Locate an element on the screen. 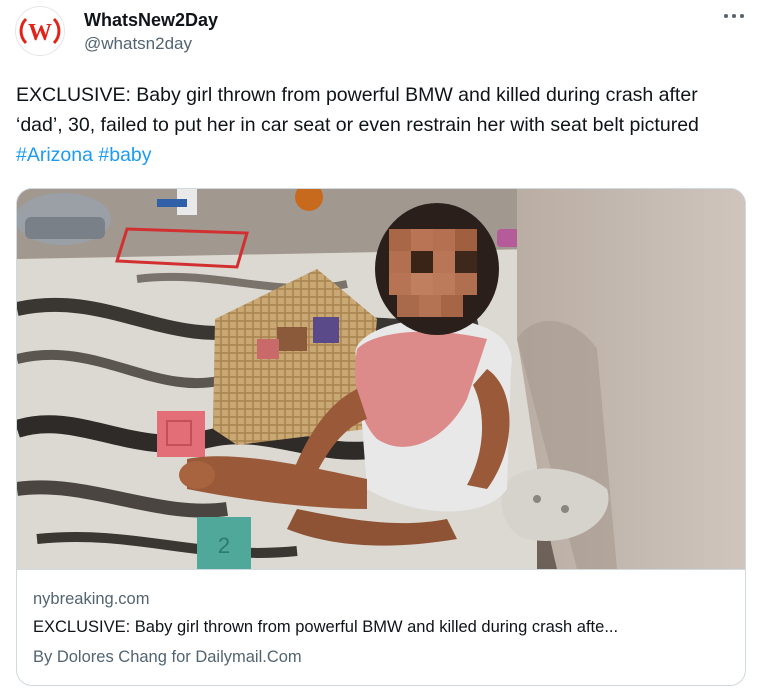  card-byline: By Dolores Chang for Dailymail.Com is located at coordinates (167, 657).